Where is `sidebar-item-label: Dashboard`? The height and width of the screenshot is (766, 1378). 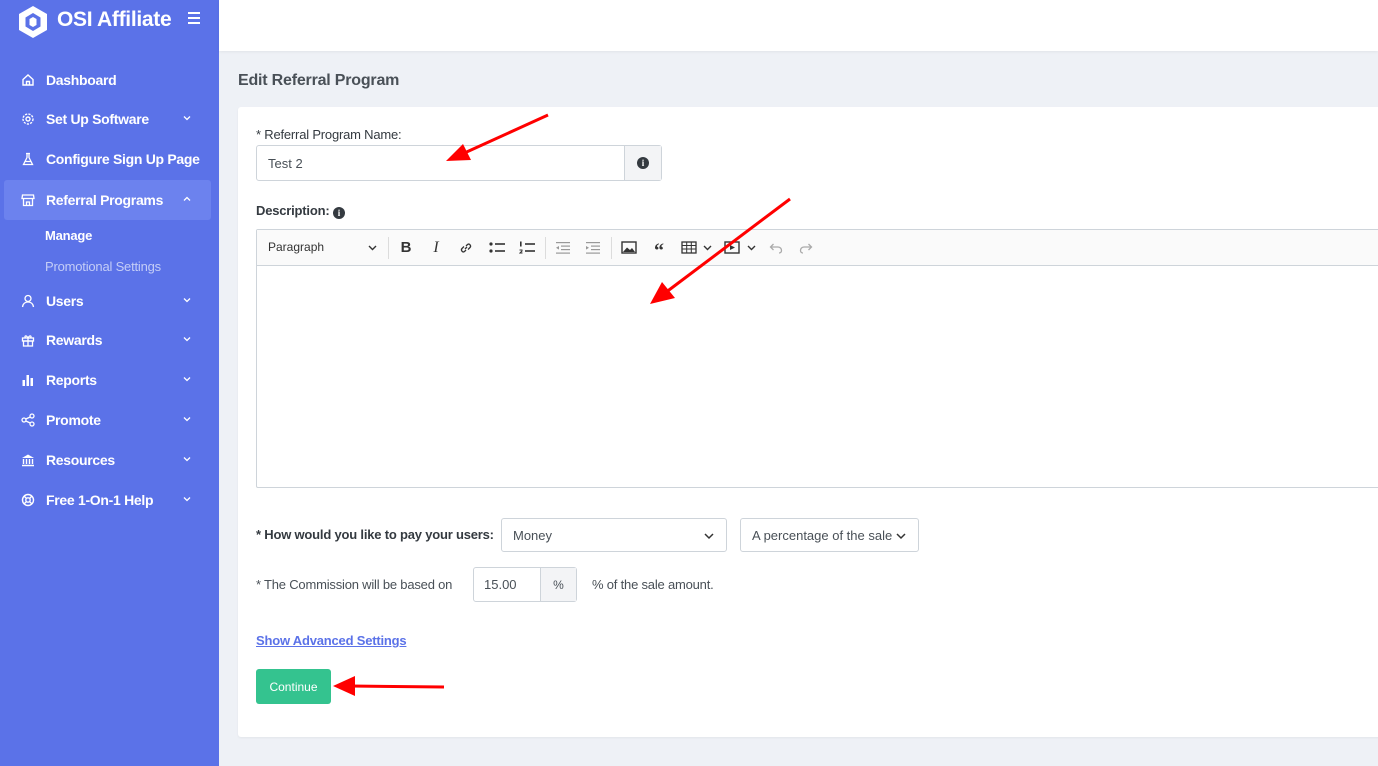 sidebar-item-label: Dashboard is located at coordinates (81, 80).